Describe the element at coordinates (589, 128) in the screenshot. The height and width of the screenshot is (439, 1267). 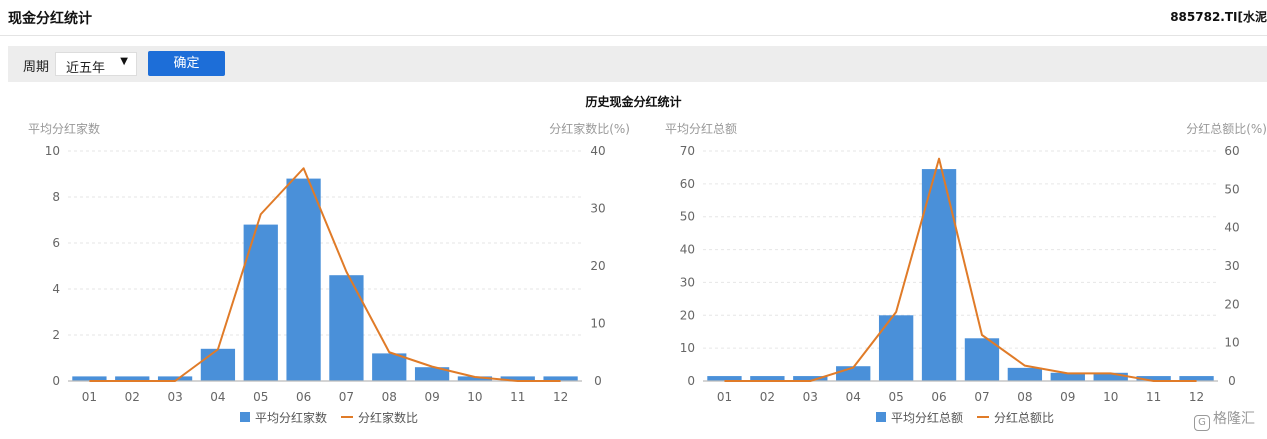
I see `y2-axis-name: 分红家数比(%)` at that location.